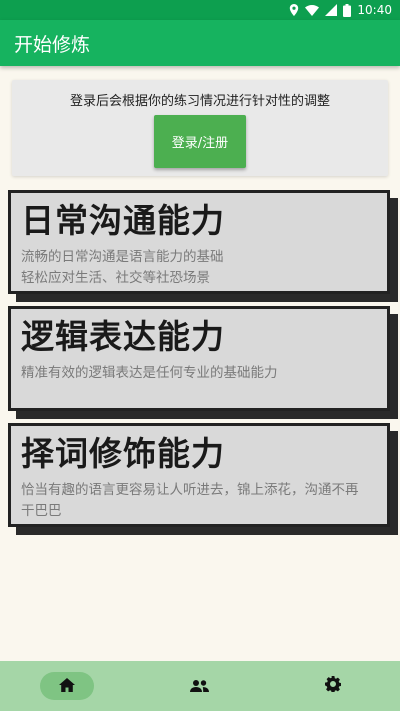 This screenshot has width=400, height=711. I want to click on people-icon, so click(200, 686).